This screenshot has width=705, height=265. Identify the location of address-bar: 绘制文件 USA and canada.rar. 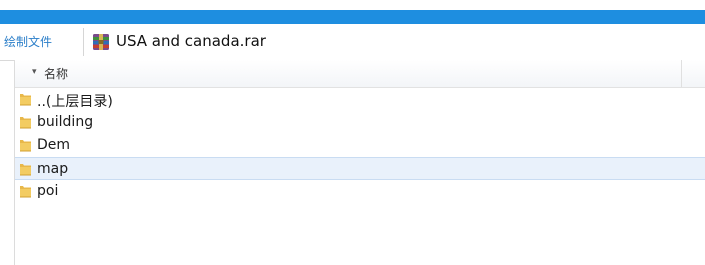
(352, 42).